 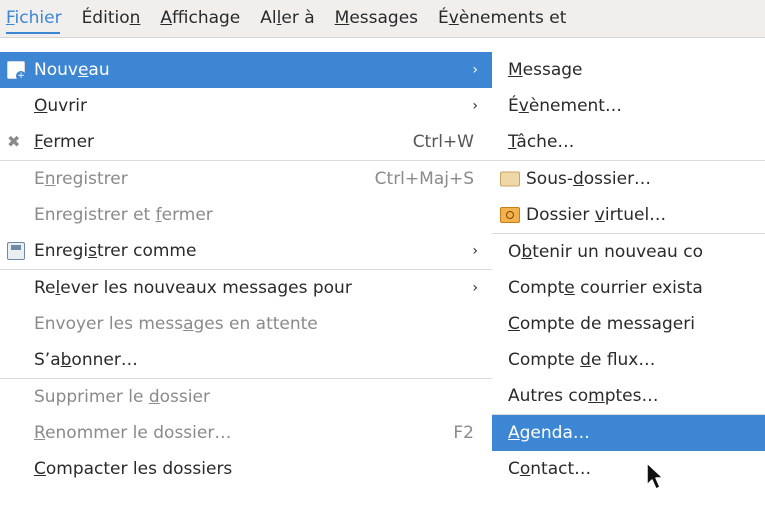 I want to click on label-pre: Compt, so click(x=536, y=288).